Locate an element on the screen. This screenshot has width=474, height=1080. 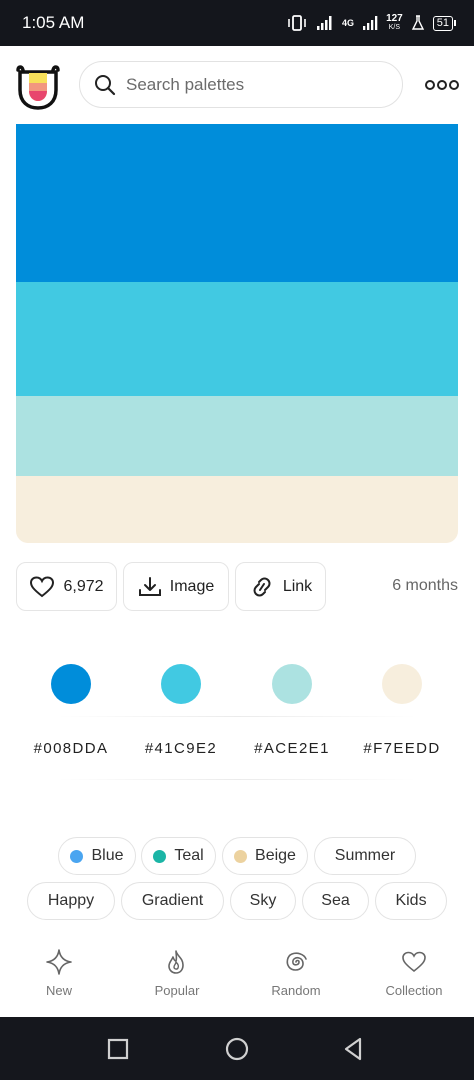
vibrate-icon is located at coordinates (297, 23).